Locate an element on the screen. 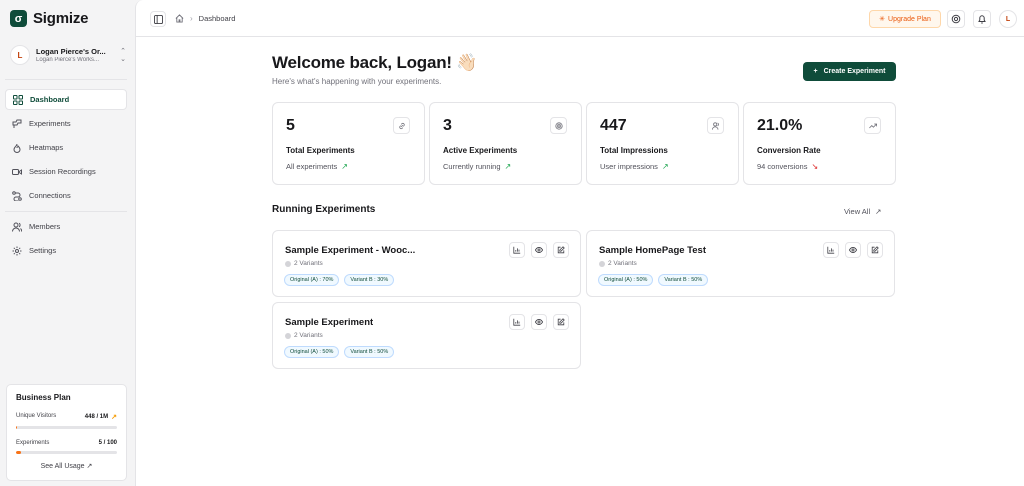 This screenshot has height=486, width=1024. stat-label: Active Experiments is located at coordinates (480, 150).